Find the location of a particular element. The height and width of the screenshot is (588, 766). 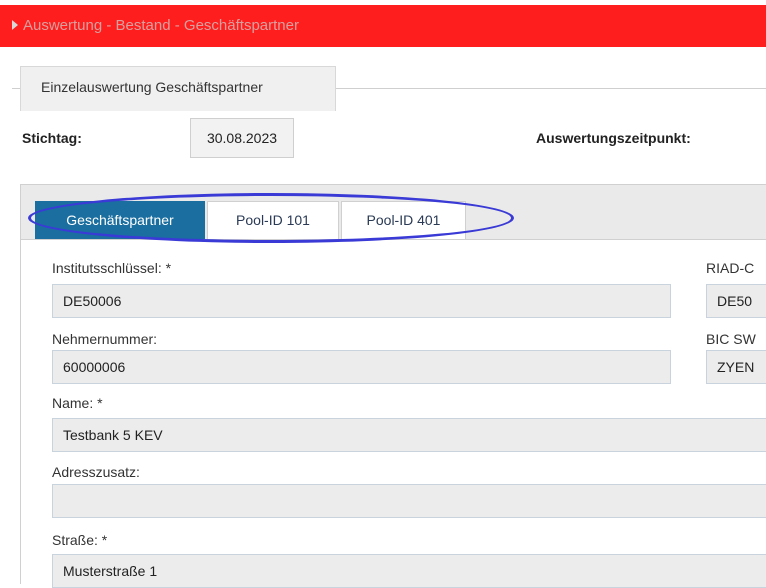

bic-field: ZYEN is located at coordinates (736, 367).